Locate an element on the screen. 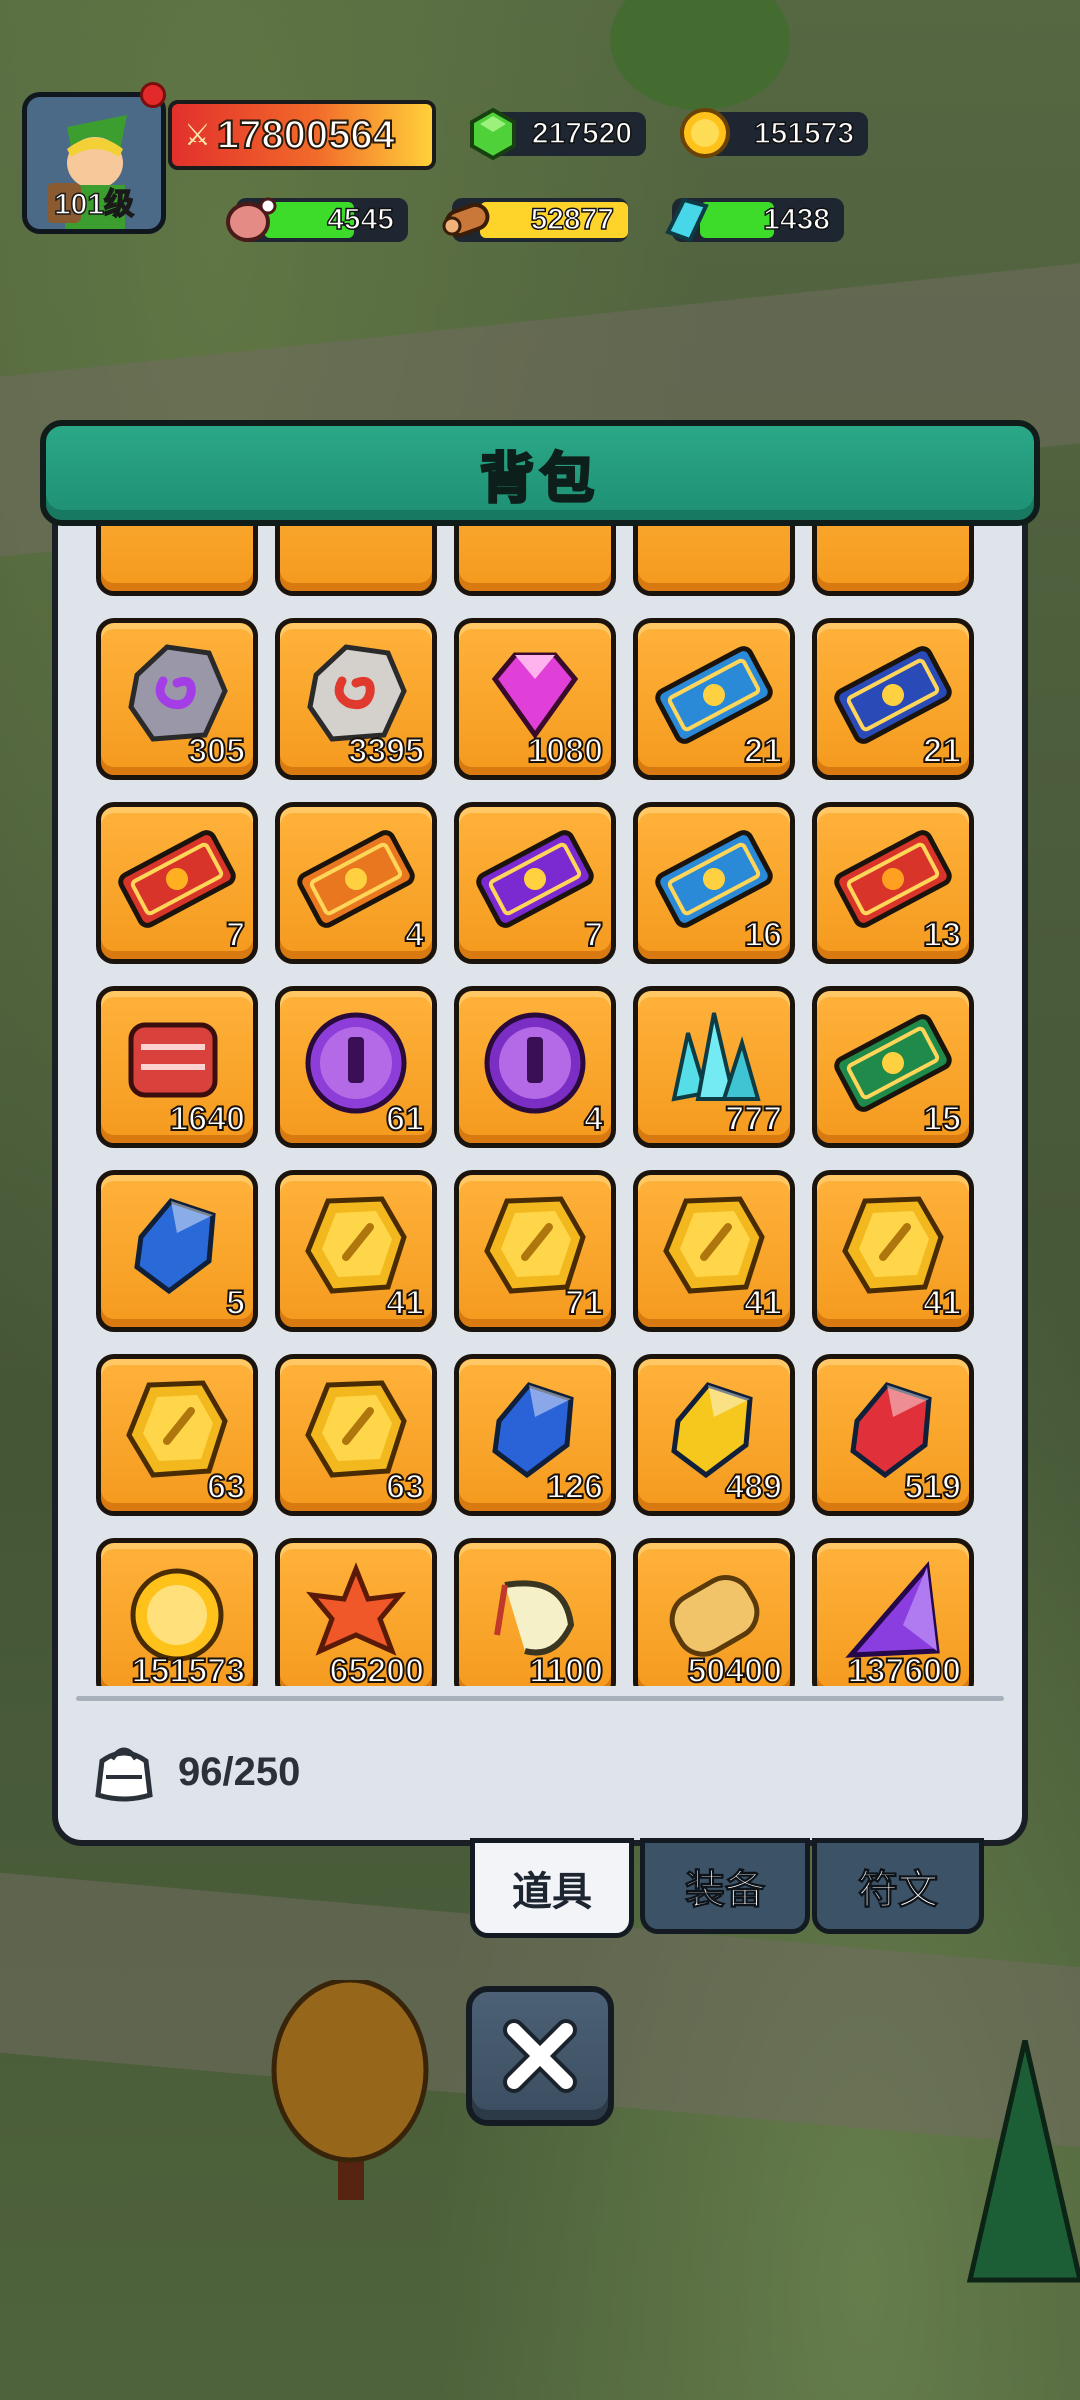 This screenshot has width=1080, height=2400. gold-counter: 151573 is located at coordinates (774, 133).